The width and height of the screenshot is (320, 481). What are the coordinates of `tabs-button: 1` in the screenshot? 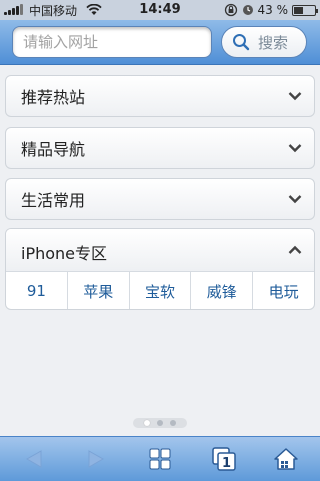 It's located at (224, 459).